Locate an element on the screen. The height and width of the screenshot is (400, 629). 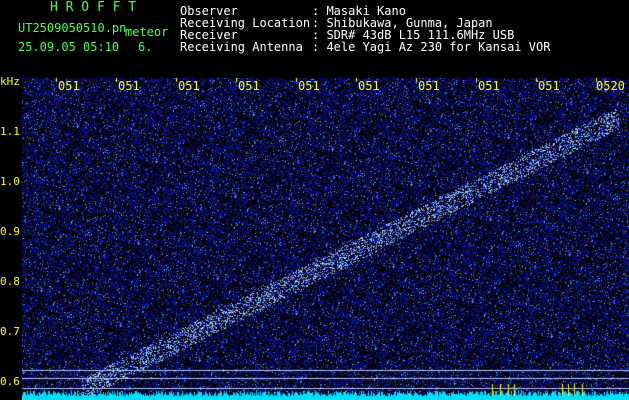
time-axis: 051 051 051 051 051 051 051 051 051 0520 is located at coordinates (325, 87).